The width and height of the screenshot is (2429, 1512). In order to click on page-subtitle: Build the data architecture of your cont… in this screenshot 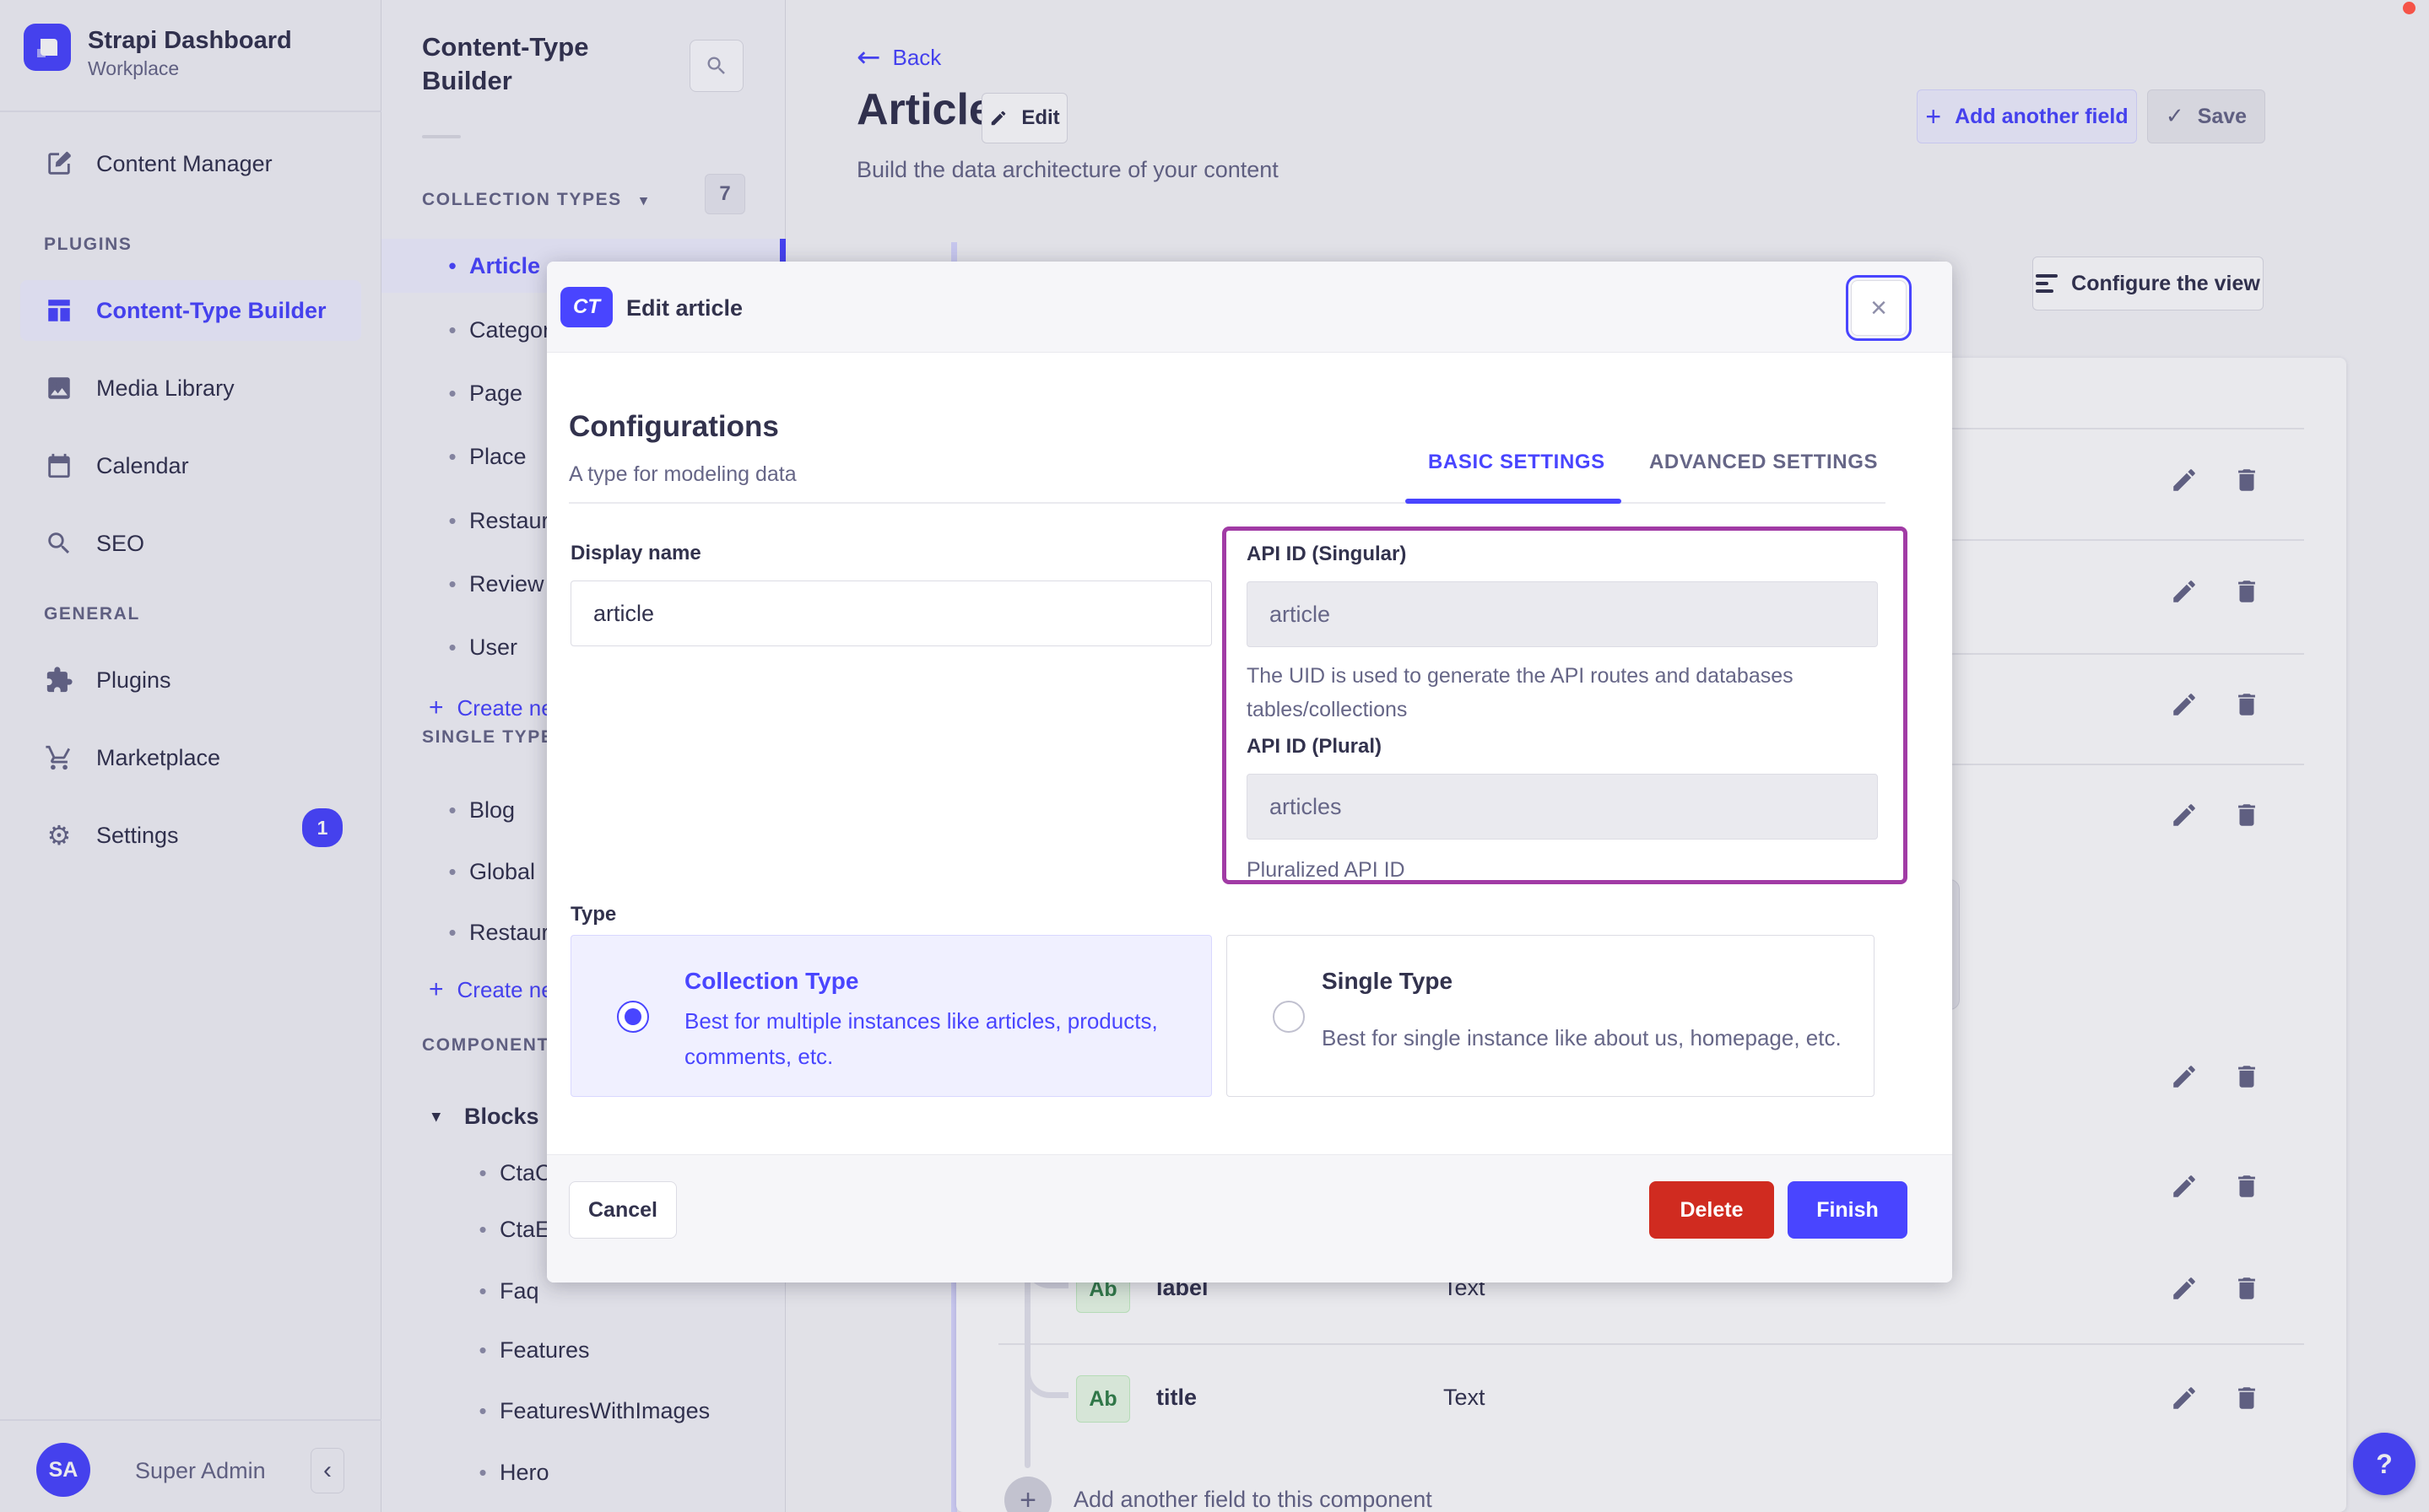, I will do `click(1068, 169)`.